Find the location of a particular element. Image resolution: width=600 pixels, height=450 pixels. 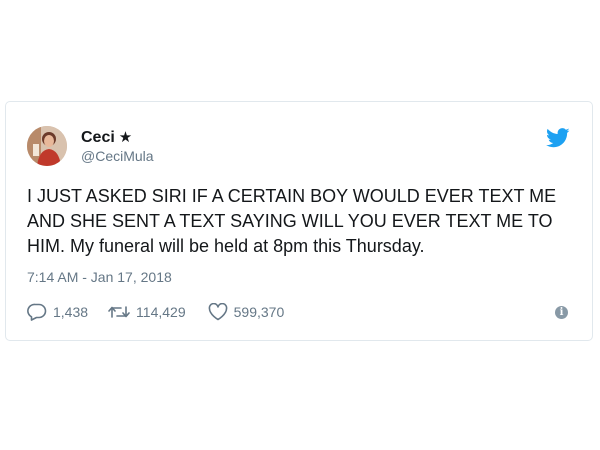

avatar-photo is located at coordinates (47, 146).